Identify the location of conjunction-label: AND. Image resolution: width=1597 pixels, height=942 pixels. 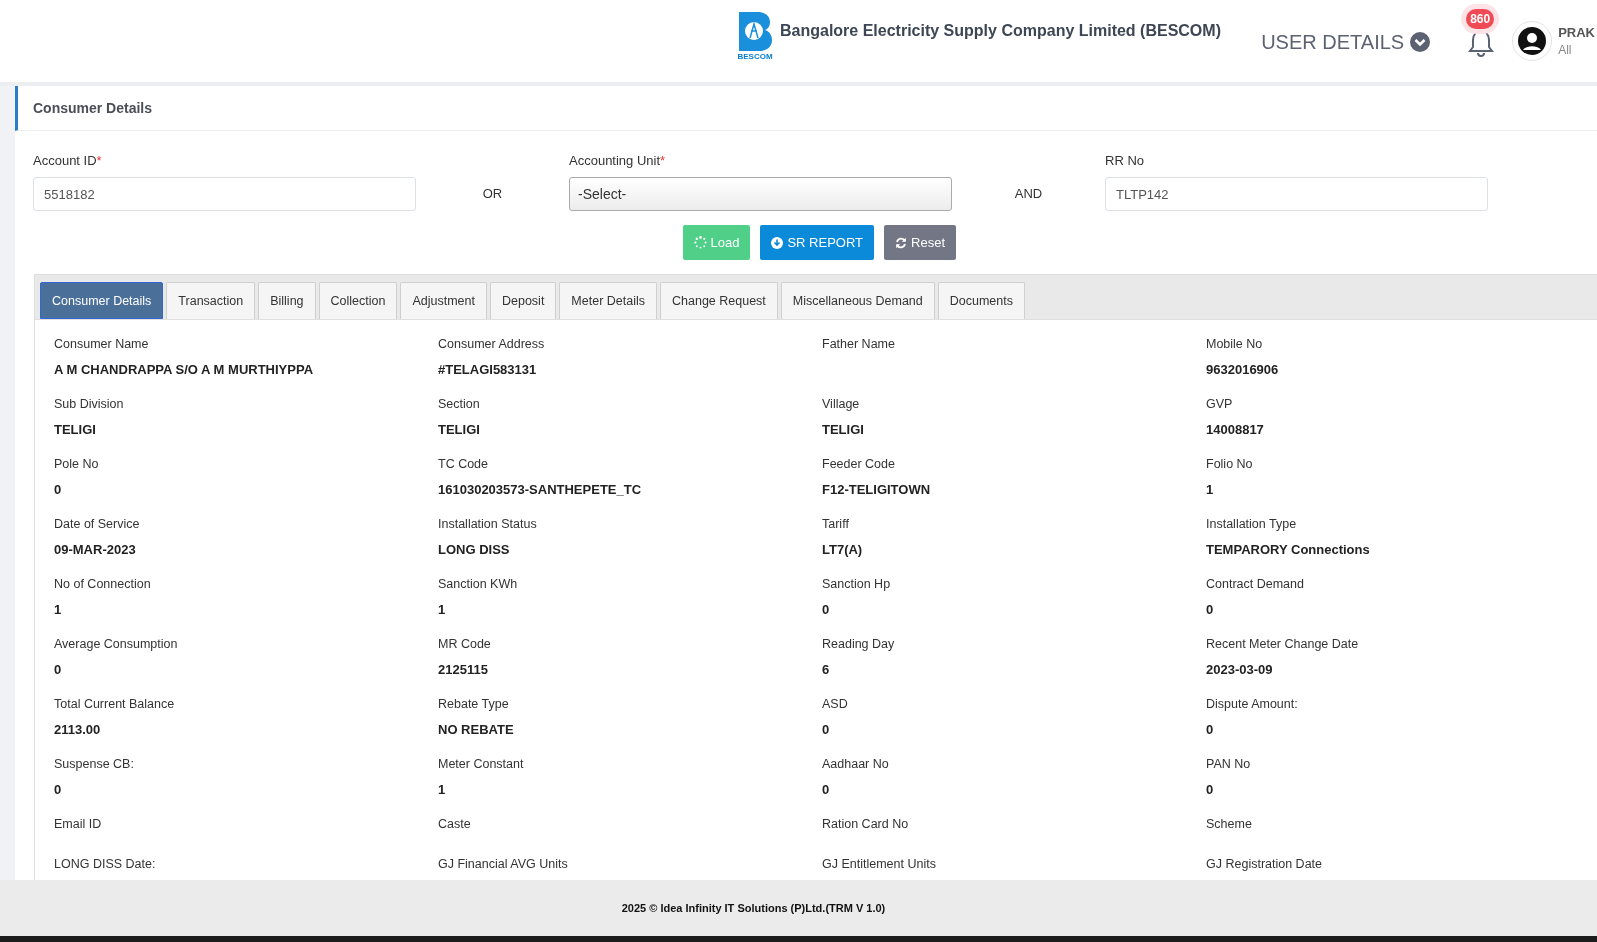
(1028, 194).